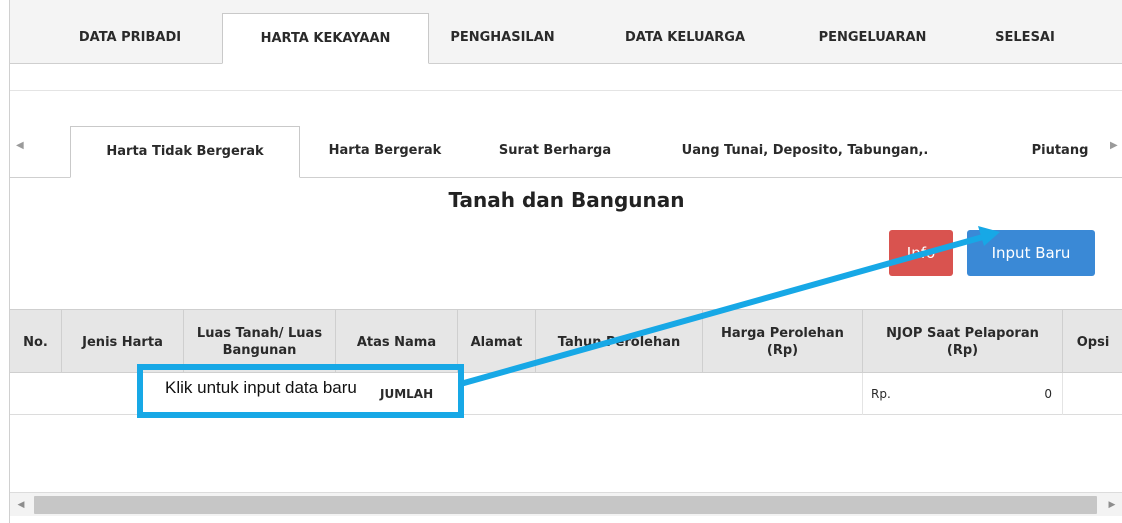 This screenshot has height=523, width=1122. Describe the element at coordinates (566, 200) in the screenshot. I see `section-title: Tanah dan Bangunan` at that location.